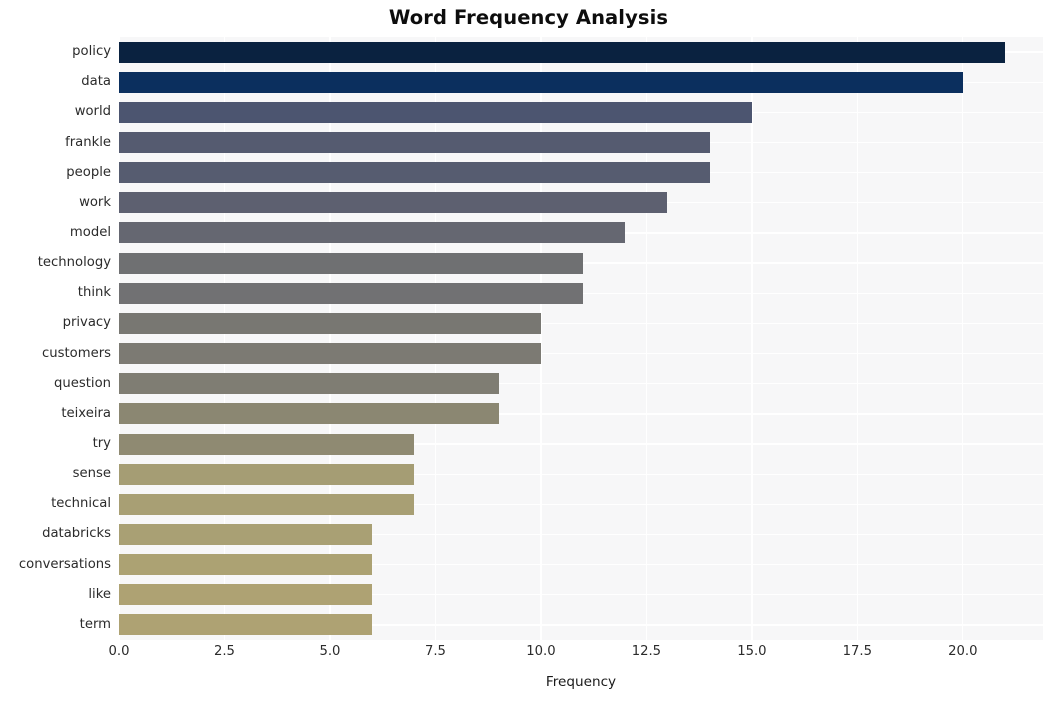  I want to click on x-axis-tick-label: 2.5, so click(224, 651).